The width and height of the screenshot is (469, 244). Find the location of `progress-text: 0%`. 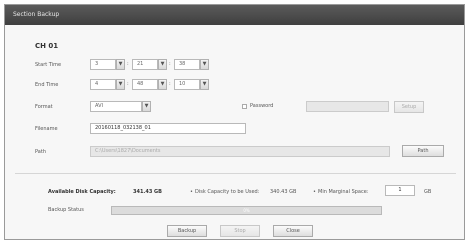

progress-text: 0% is located at coordinates (246, 210).